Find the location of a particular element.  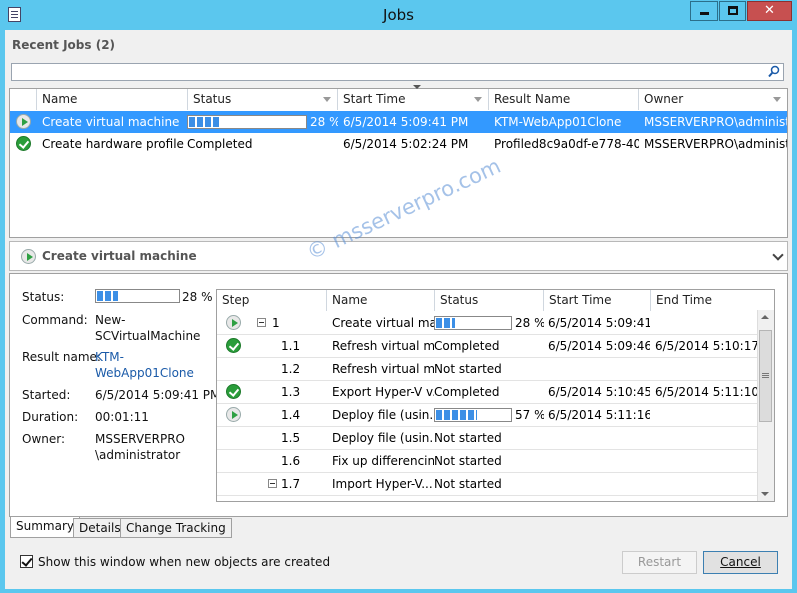

job-owner: MSSERVERPRO\administrator is located at coordinates (715, 144).